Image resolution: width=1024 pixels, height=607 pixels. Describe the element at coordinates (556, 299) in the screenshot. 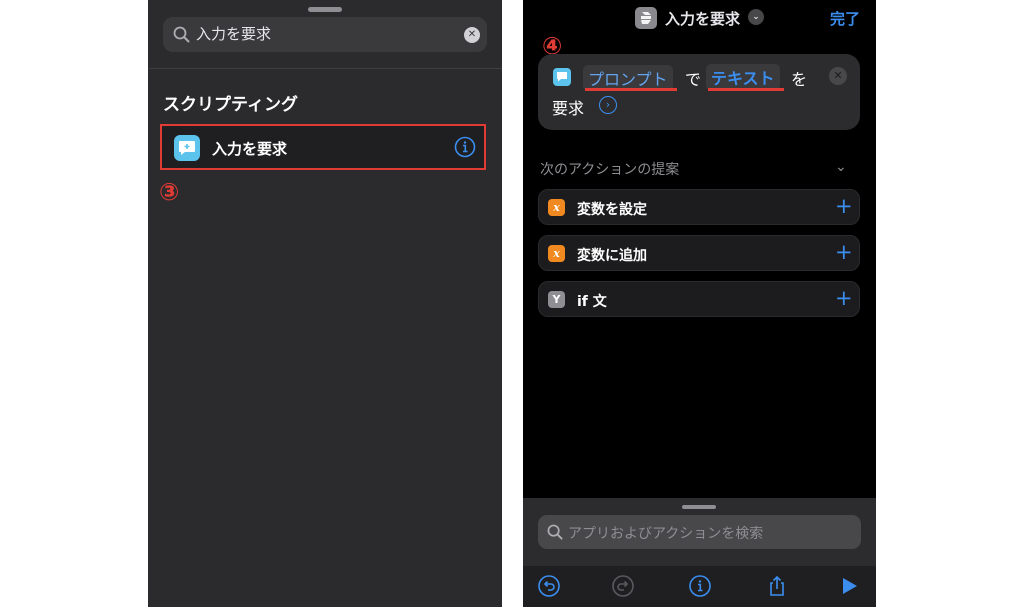

I see `if-branch-icon: Y` at that location.